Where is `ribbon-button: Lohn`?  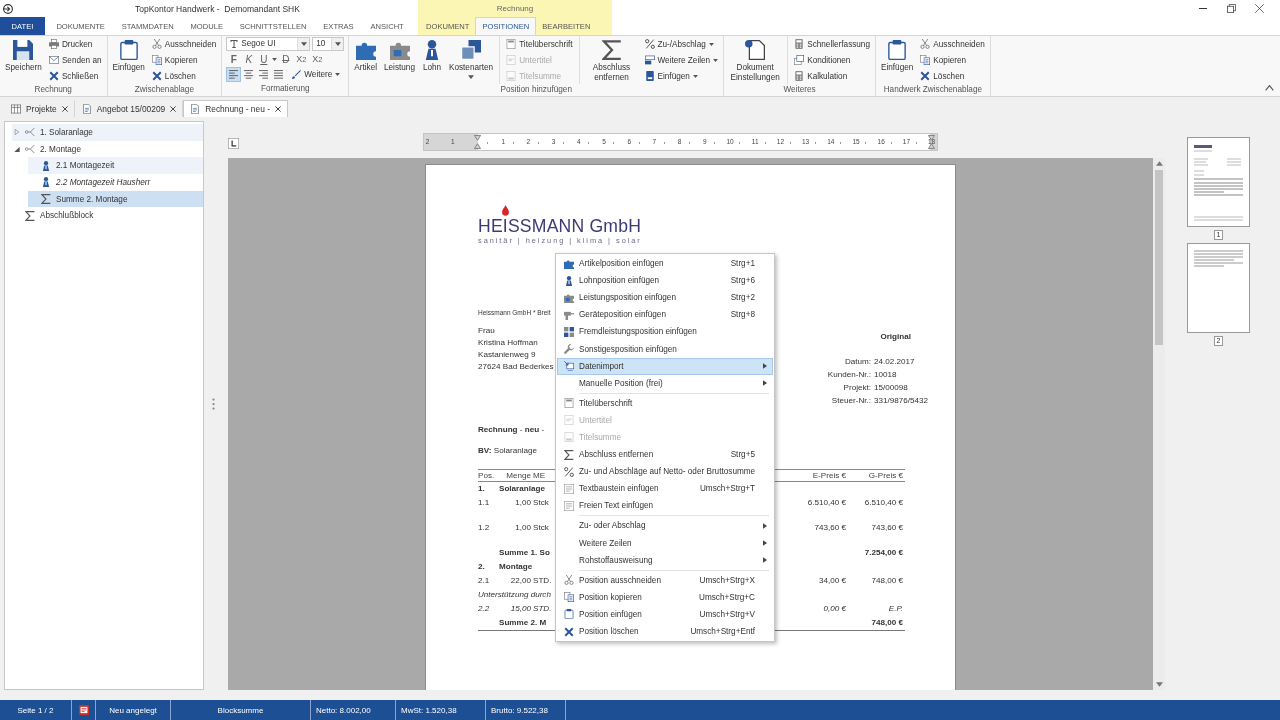
ribbon-button: Lohn is located at coordinates (432, 54).